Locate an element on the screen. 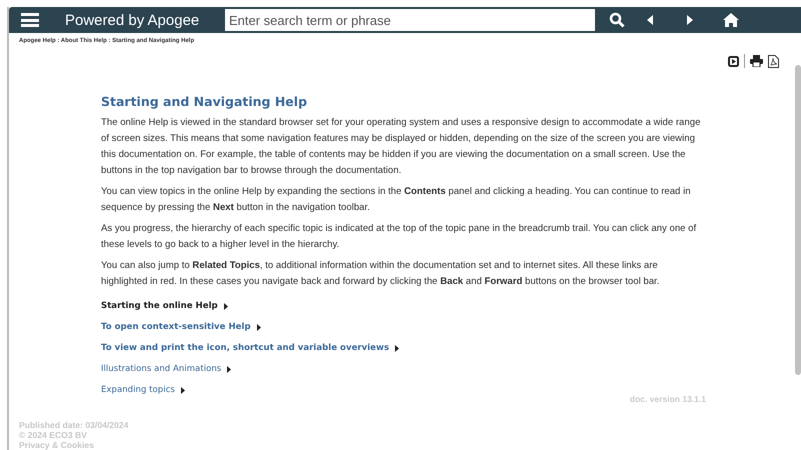  menu-icon is located at coordinates (30, 20).